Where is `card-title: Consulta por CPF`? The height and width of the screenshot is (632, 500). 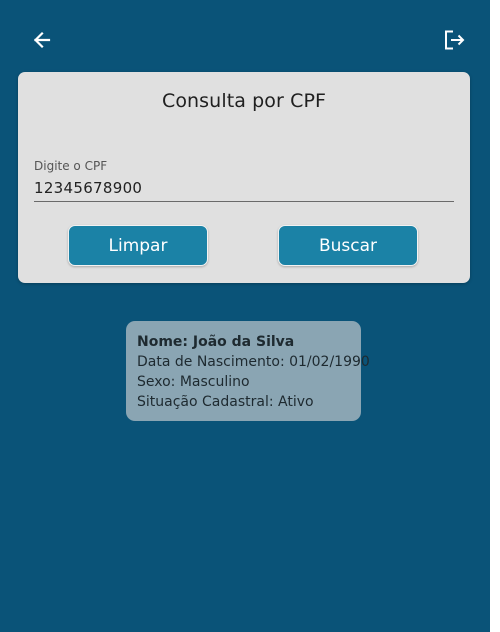
card-title: Consulta por CPF is located at coordinates (244, 101).